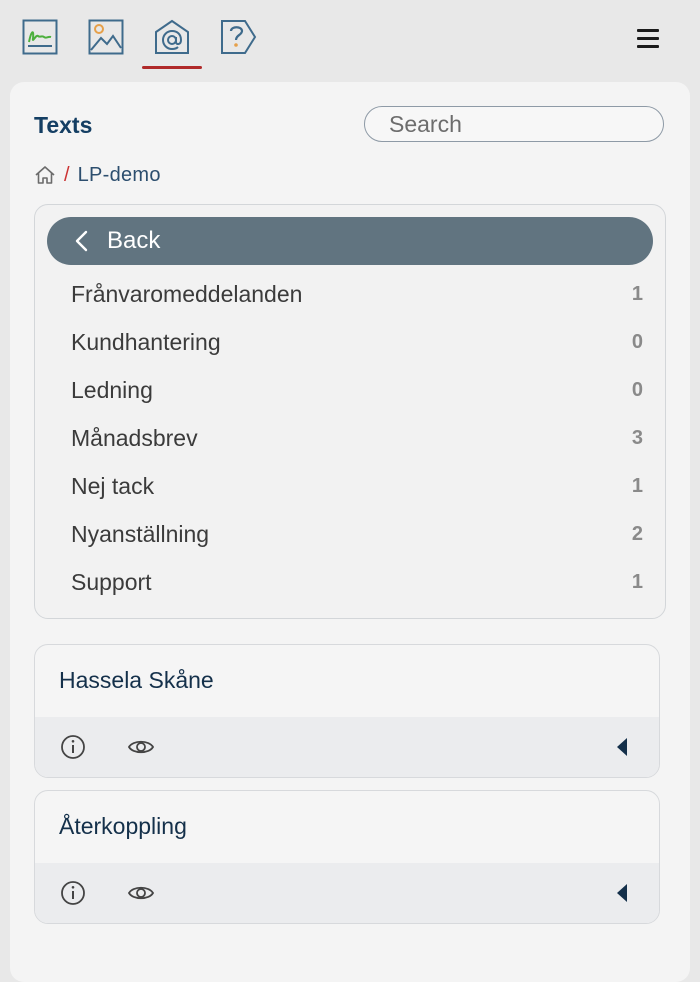 This screenshot has width=700, height=982. What do you see at coordinates (172, 37) in the screenshot?
I see `at-sign-icon` at bounding box center [172, 37].